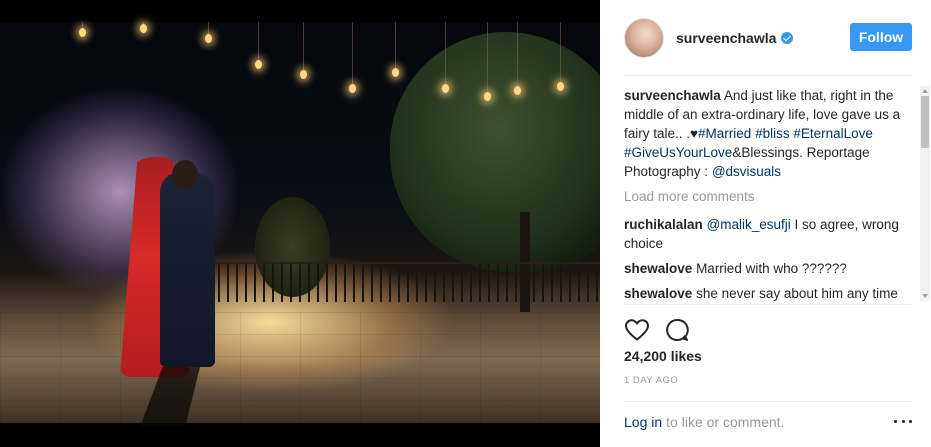  I want to click on login-link: Log in, so click(643, 422).